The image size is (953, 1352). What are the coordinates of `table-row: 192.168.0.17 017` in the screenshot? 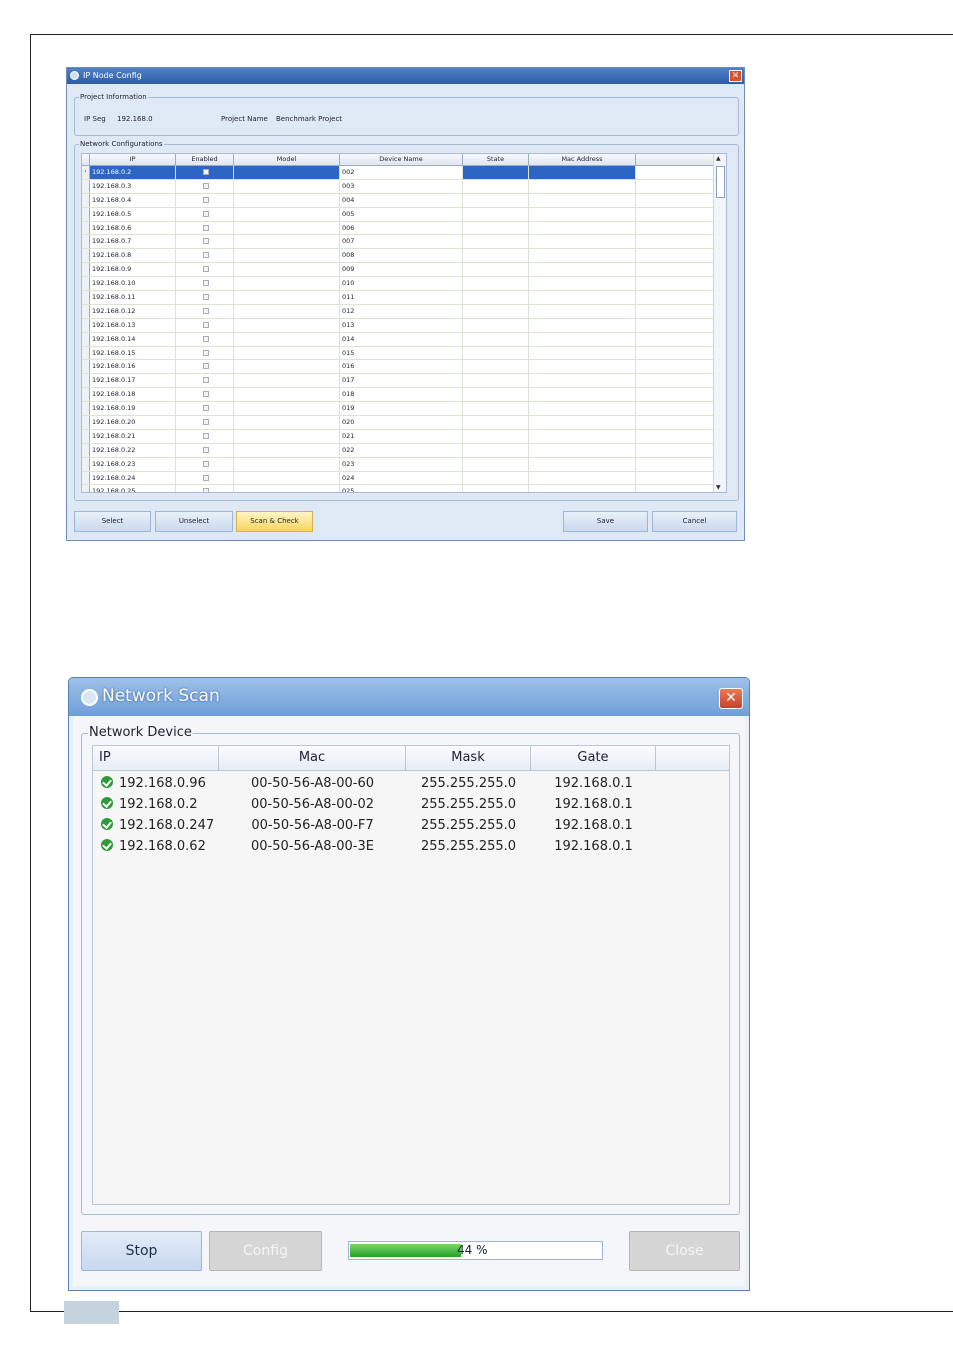 It's located at (404, 381).